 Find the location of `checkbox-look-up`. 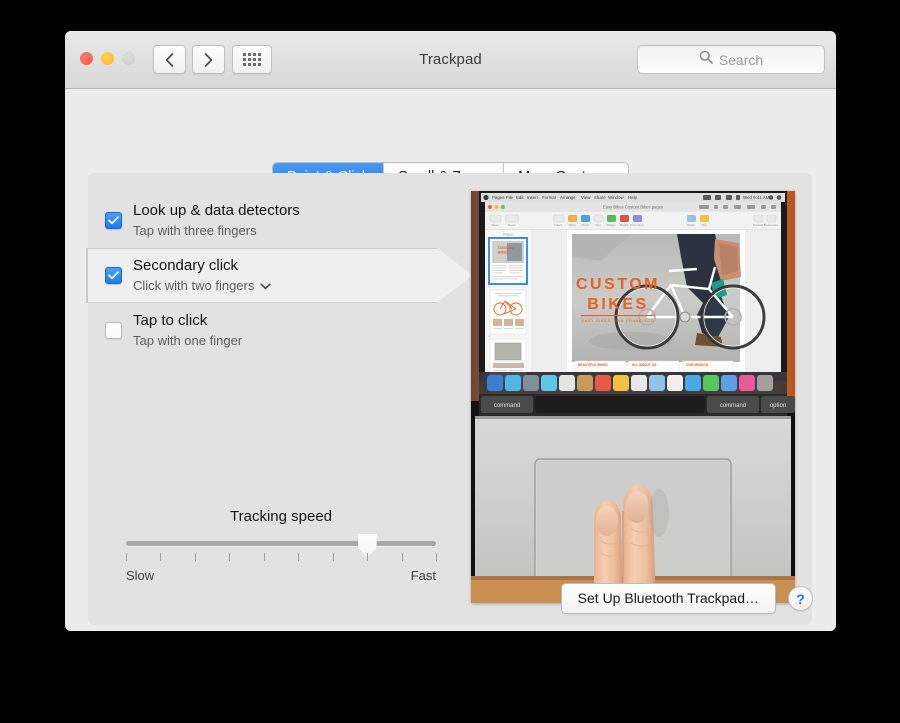

checkbox-look-up is located at coordinates (113, 220).